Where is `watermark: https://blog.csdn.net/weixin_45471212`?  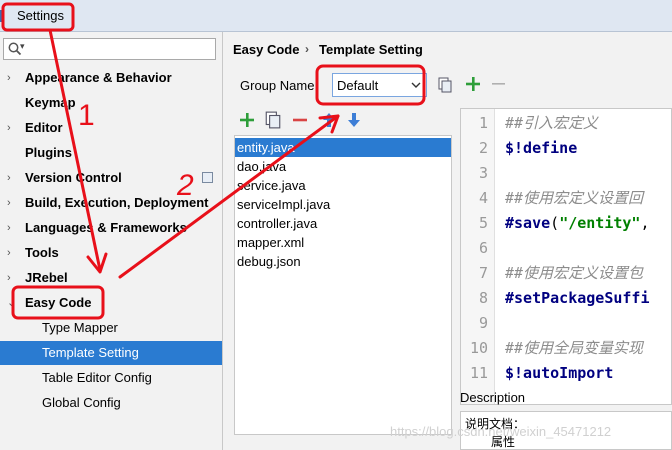 watermark: https://blog.csdn.net/weixin_45471212 is located at coordinates (501, 431).